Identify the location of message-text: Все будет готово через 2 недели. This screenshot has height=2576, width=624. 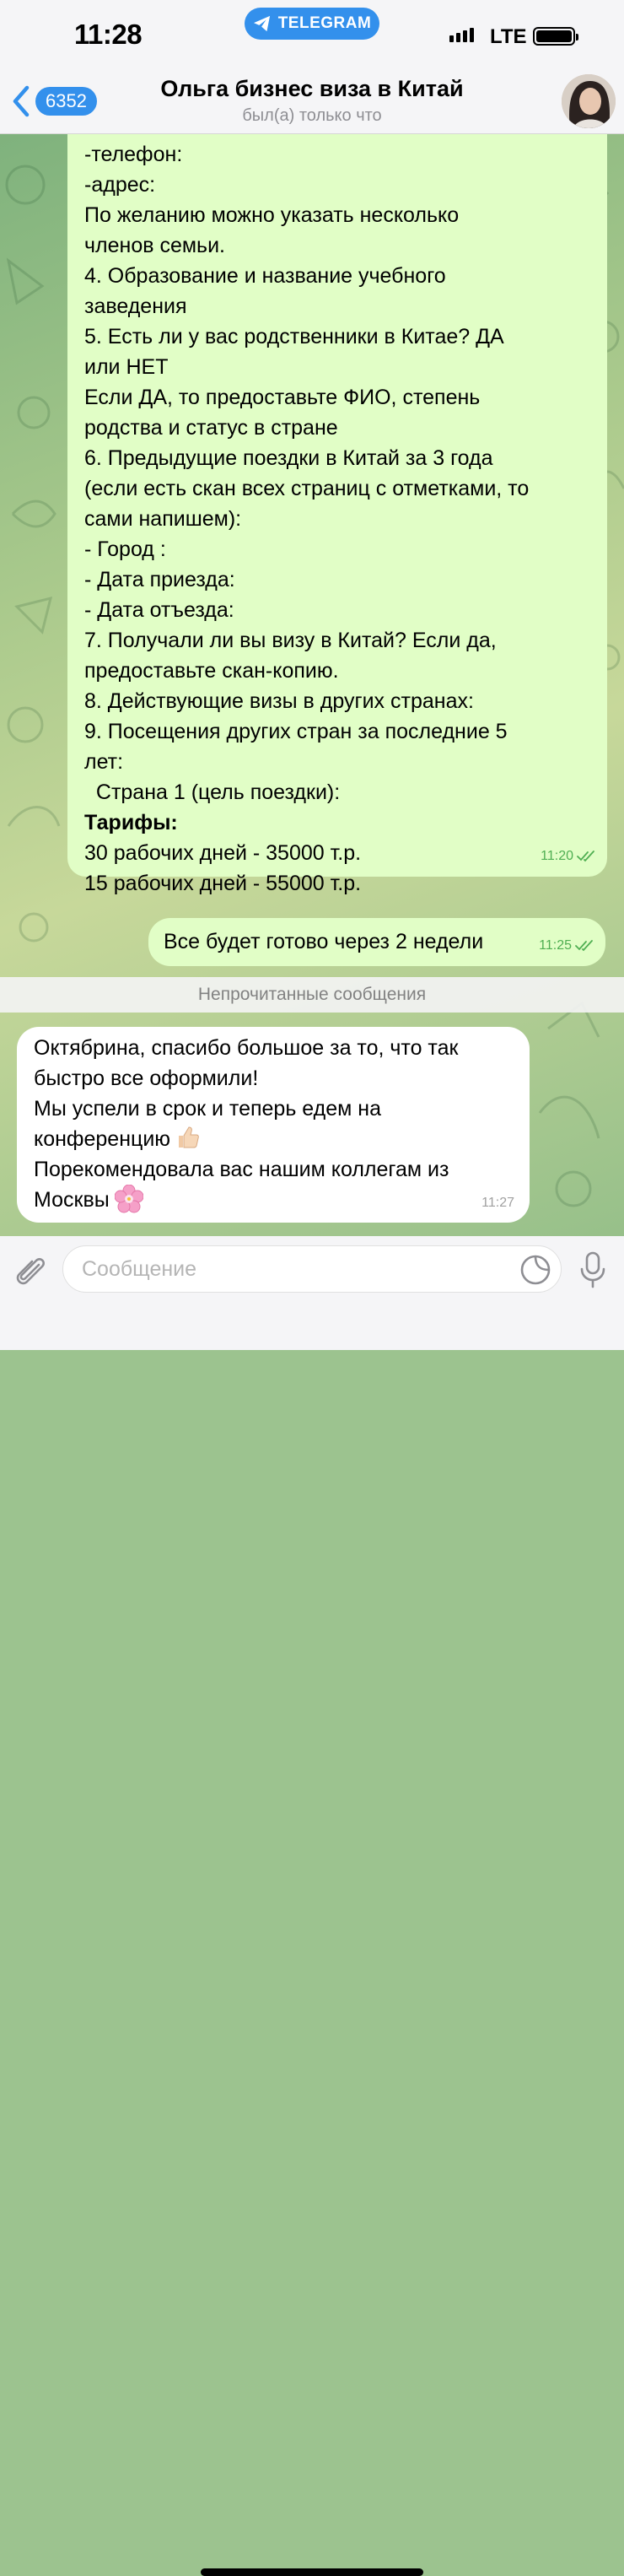
(324, 941).